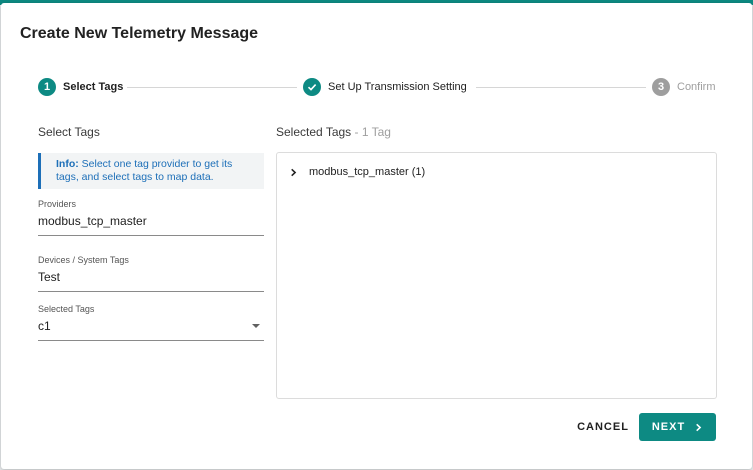 The height and width of the screenshot is (470, 753). Describe the element at coordinates (57, 204) in the screenshot. I see `providers-label: Providers` at that location.